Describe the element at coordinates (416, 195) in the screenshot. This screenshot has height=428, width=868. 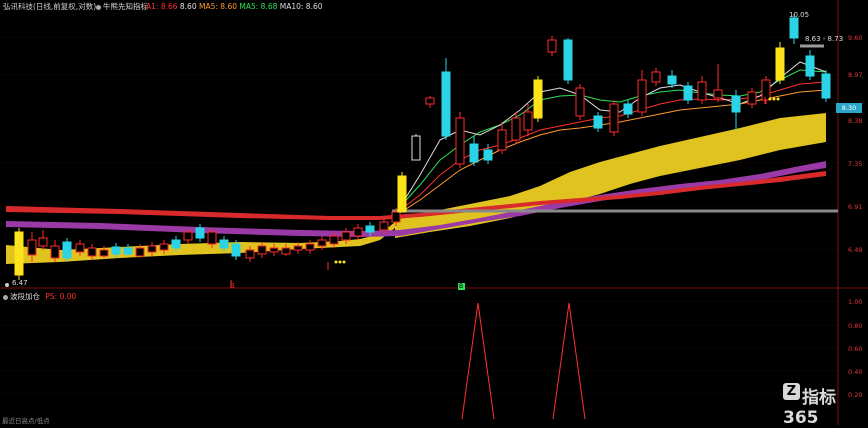
I see `red-band` at that location.